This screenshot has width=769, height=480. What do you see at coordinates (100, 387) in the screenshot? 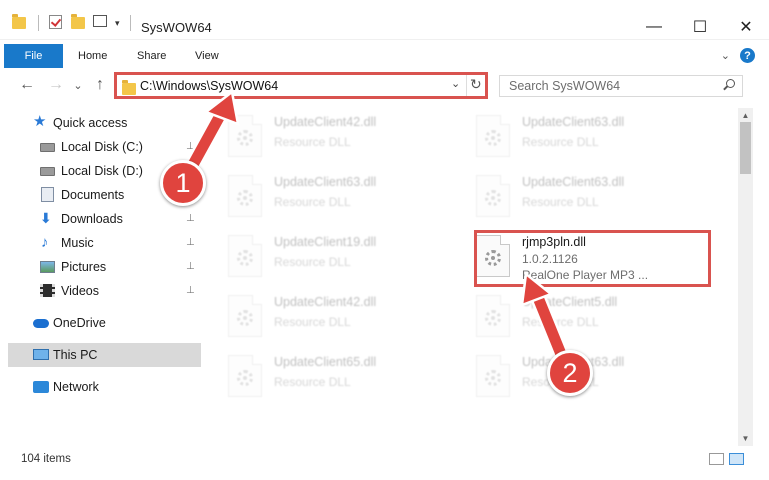
I see `sidebar-item-network: Network` at bounding box center [100, 387].